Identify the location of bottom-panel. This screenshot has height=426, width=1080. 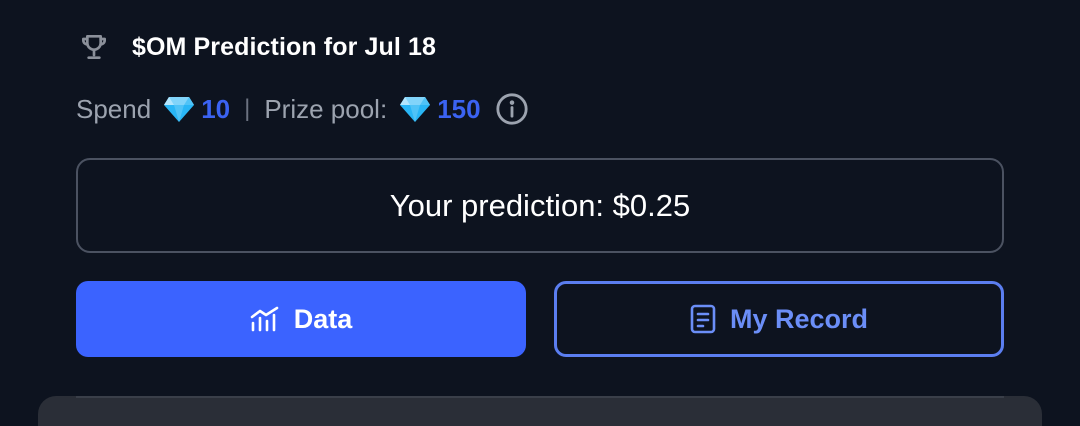
(540, 411).